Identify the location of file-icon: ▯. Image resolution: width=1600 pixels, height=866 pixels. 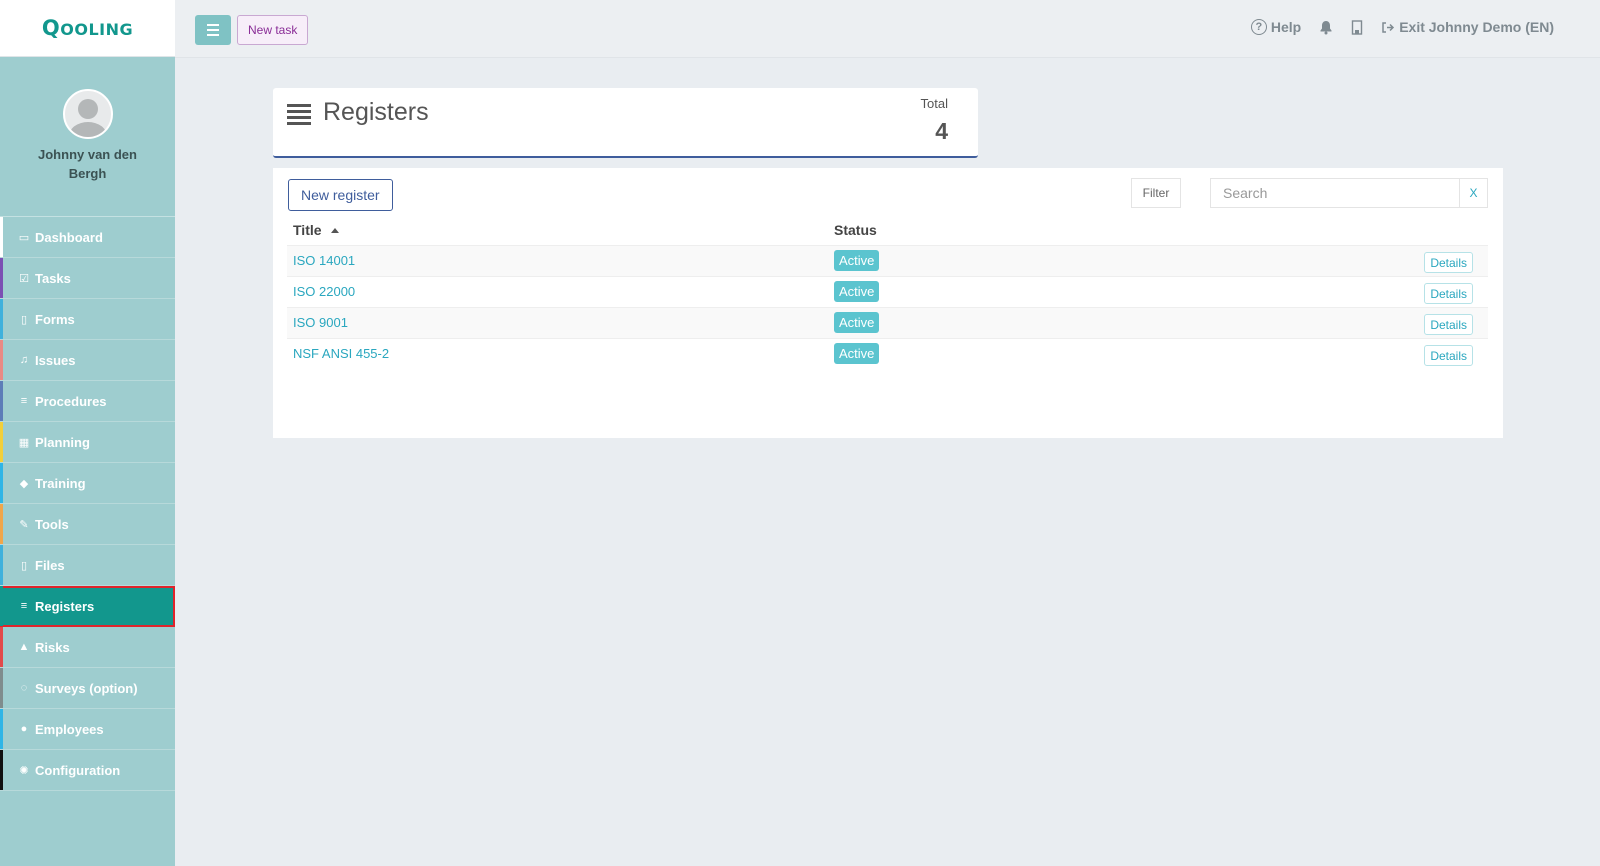
(24, 319).